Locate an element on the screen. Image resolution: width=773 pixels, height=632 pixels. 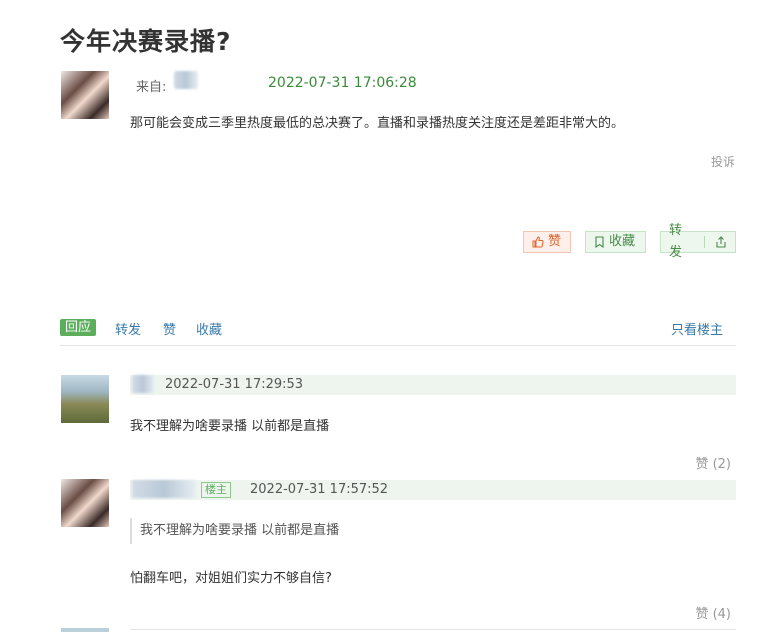
comment-text: 怕翻车吧，对姐姐们实力不够自信? is located at coordinates (231, 578).